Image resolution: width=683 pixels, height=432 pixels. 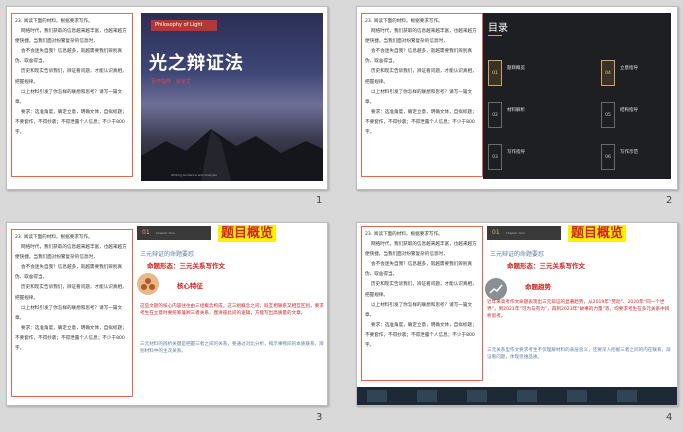 What do you see at coordinates (496, 289) in the screenshot?
I see `trend-icon` at bounding box center [496, 289].